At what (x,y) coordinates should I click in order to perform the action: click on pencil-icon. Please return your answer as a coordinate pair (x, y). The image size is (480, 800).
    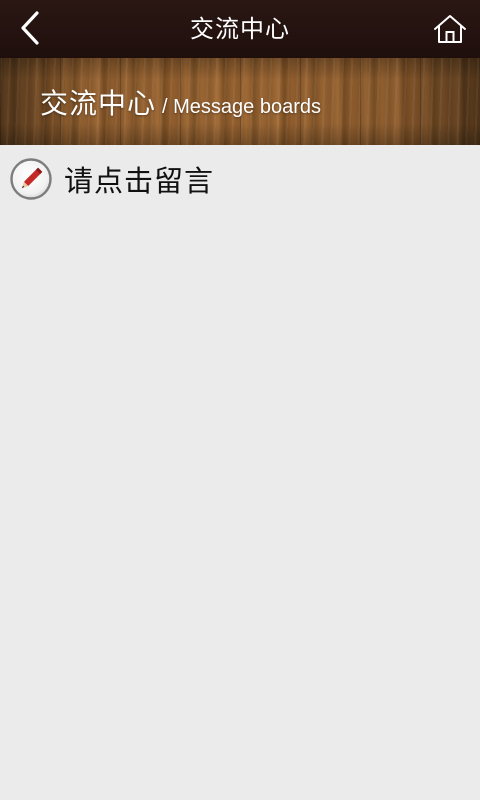
    Looking at the image, I should click on (31, 179).